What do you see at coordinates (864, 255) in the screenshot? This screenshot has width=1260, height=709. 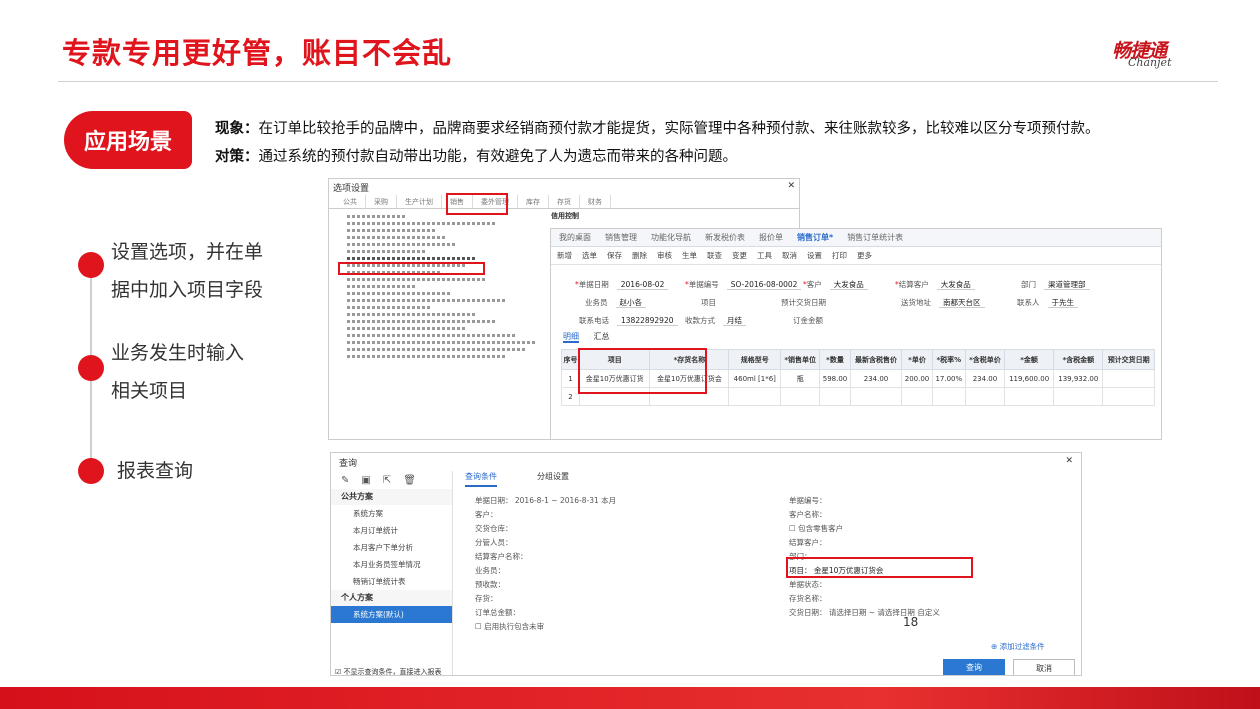 I see `toolbar-button: 更多` at bounding box center [864, 255].